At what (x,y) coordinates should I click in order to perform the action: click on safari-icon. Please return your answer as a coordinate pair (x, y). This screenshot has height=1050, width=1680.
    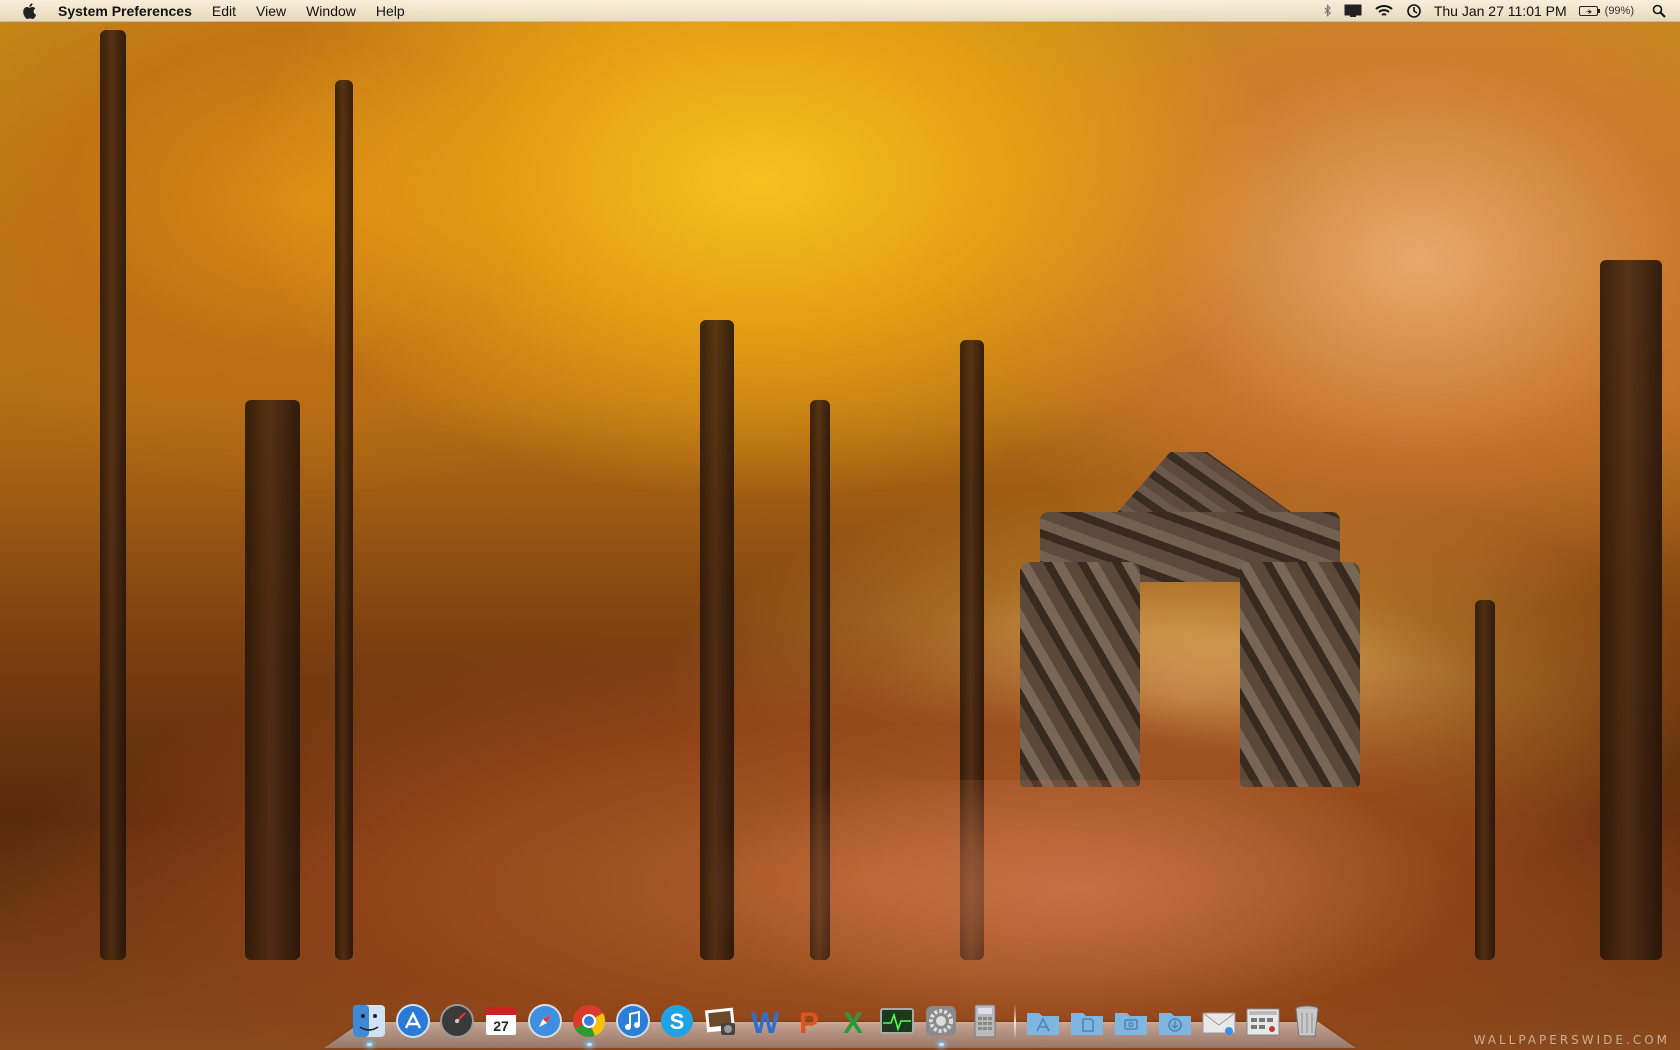
    Looking at the image, I should click on (545, 1021).